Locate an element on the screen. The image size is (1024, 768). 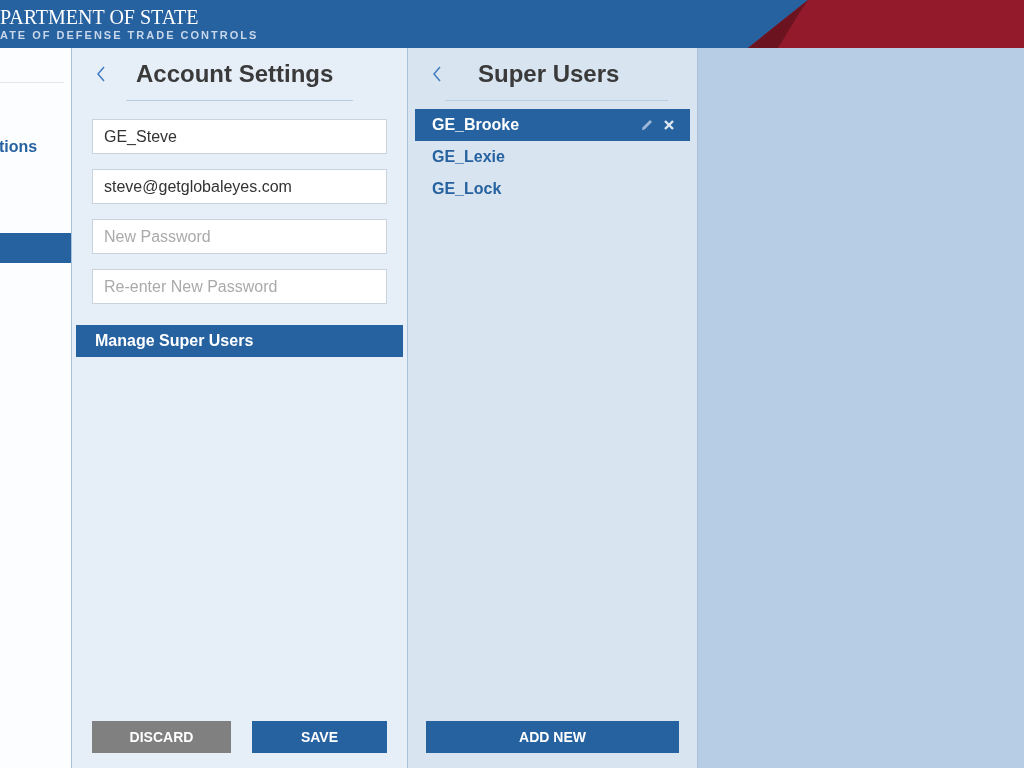
save-button: SAVE is located at coordinates (319, 737).